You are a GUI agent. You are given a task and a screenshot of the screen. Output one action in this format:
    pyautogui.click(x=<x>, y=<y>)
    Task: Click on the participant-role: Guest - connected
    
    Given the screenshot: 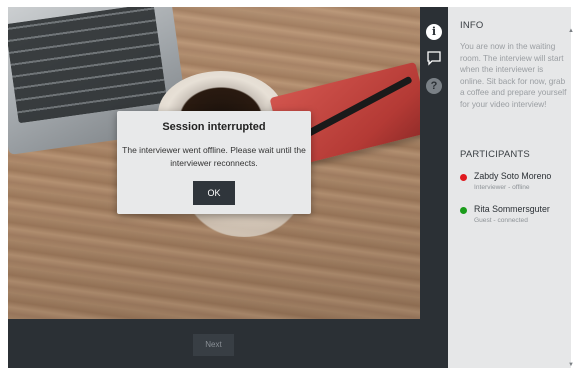 What is the action you would take?
    pyautogui.click(x=501, y=220)
    